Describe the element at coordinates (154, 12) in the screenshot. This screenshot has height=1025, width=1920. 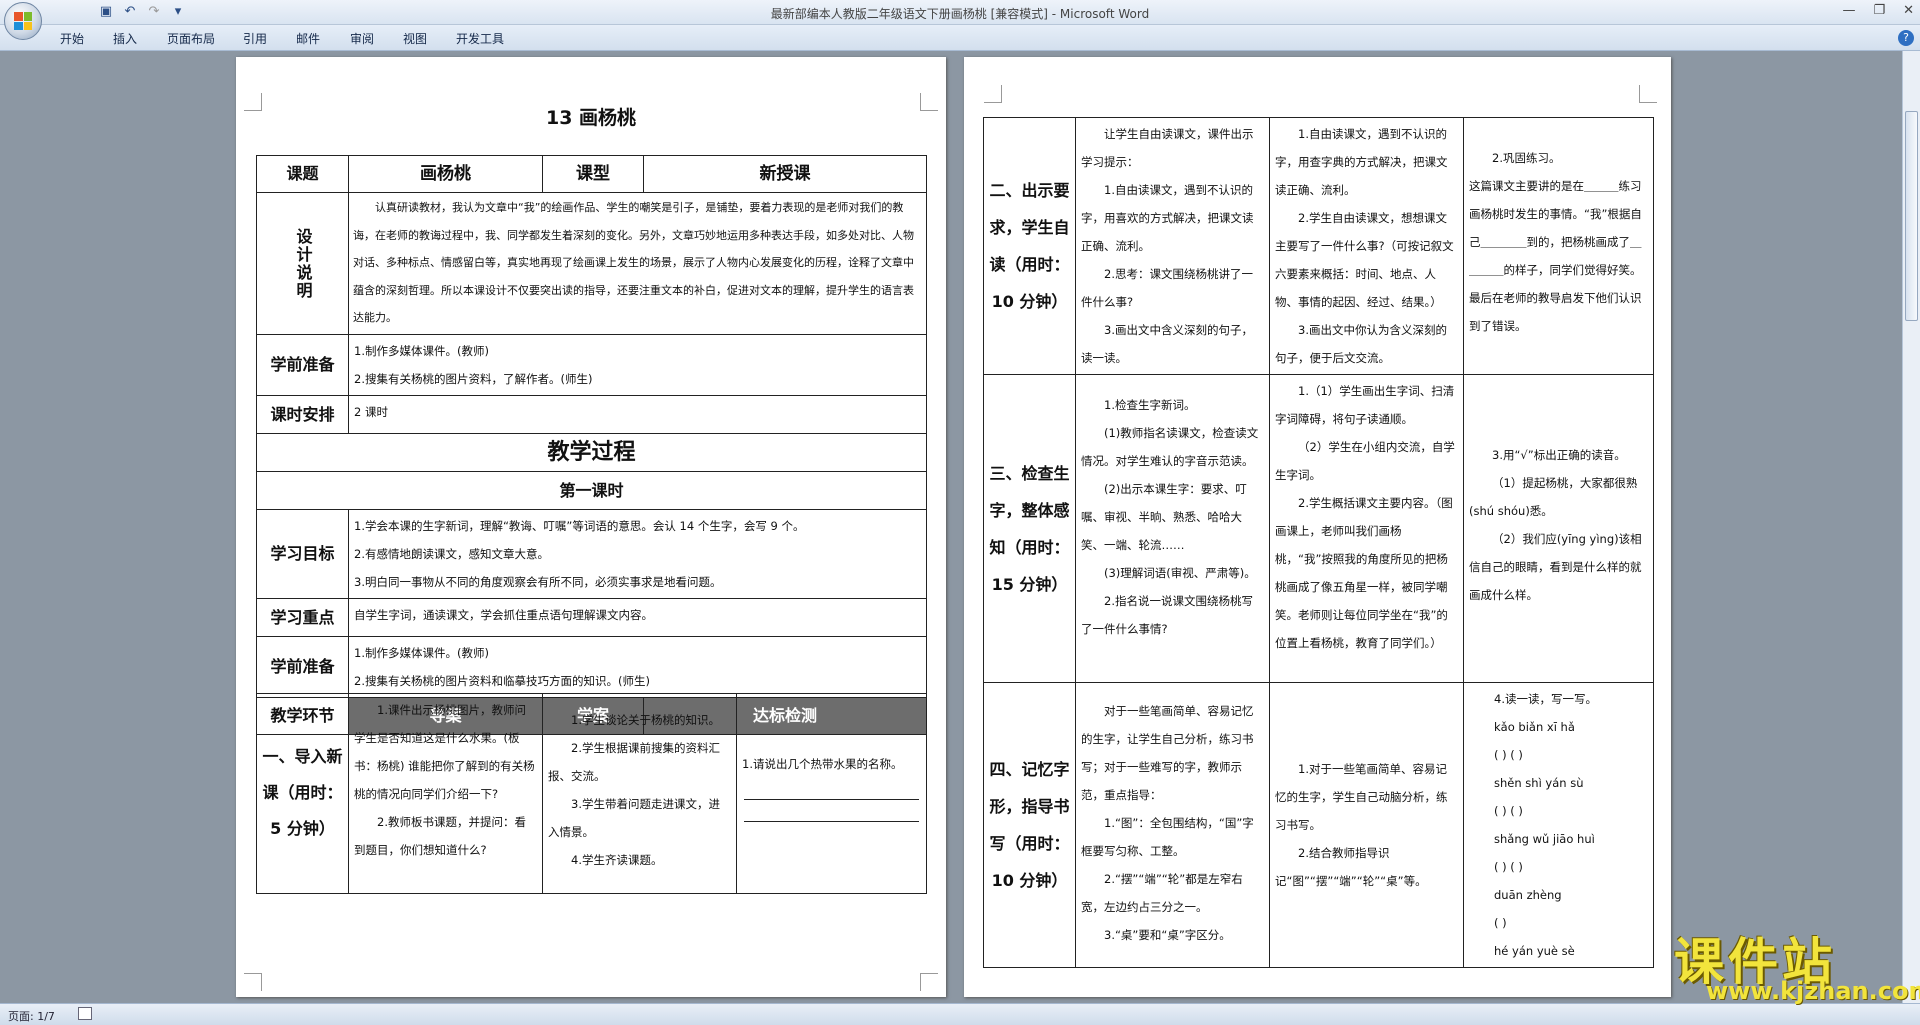
I see `redo-icon: ↷` at that location.